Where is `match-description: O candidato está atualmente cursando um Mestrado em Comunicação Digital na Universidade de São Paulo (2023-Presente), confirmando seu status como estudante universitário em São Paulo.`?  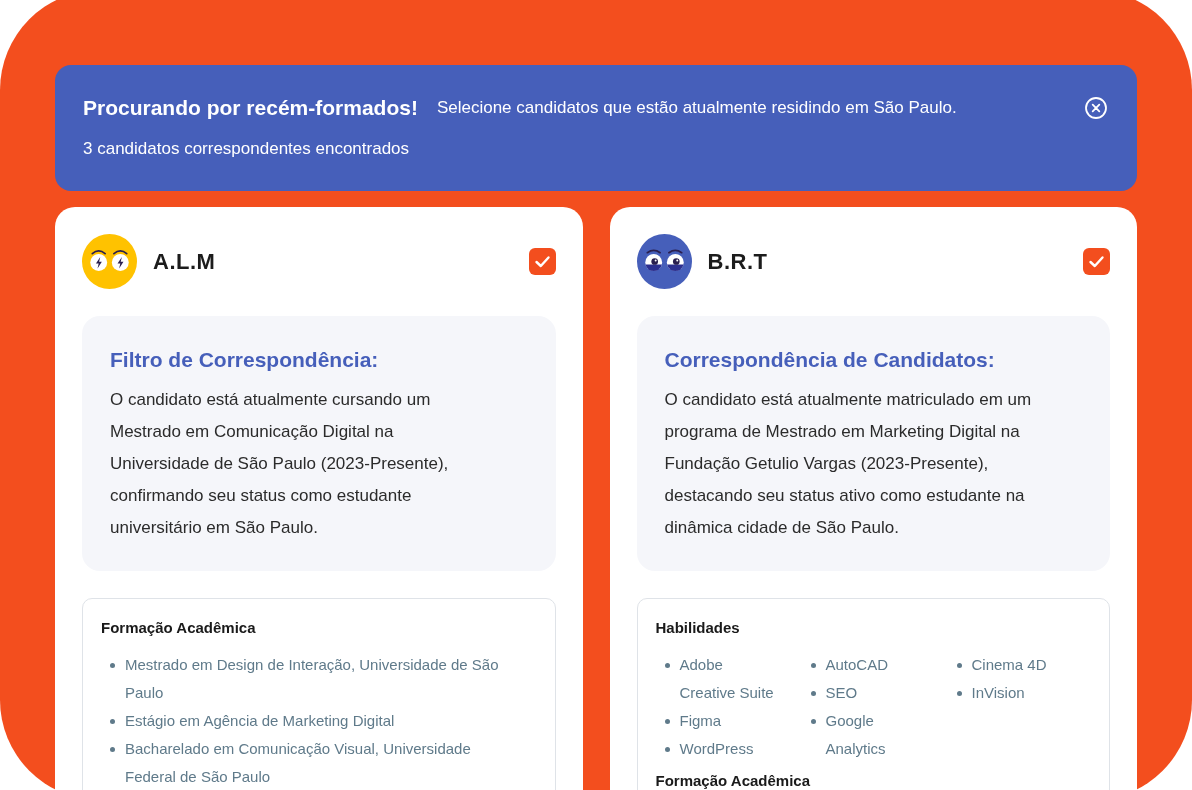 match-description: O candidato está atualmente cursando um Mestrado em Comunicação Digital na Universidade de São Paulo (2023-Presente), confirmando seu status como estudante universitário em São Paulo. is located at coordinates (280, 464).